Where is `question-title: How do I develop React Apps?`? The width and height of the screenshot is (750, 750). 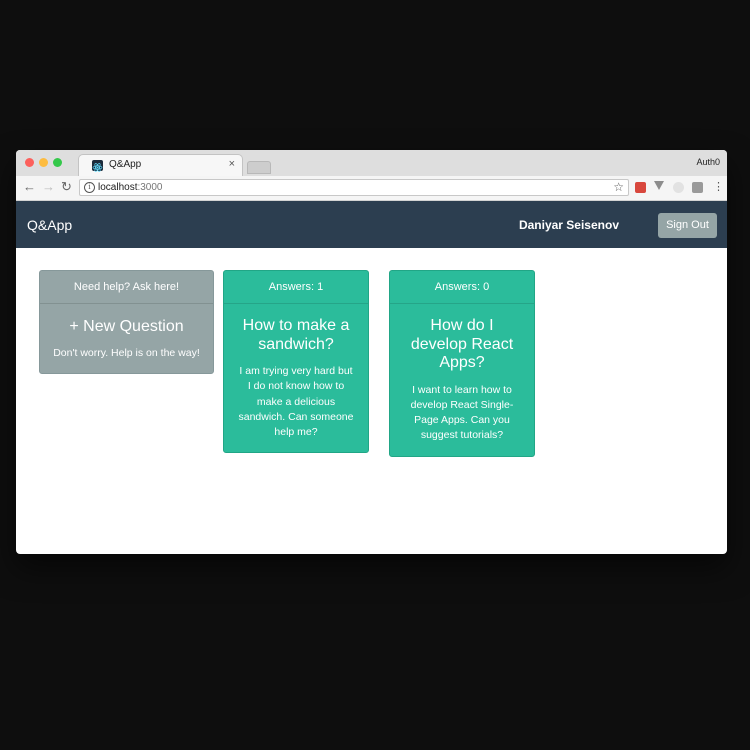 question-title: How do I develop React Apps? is located at coordinates (462, 344).